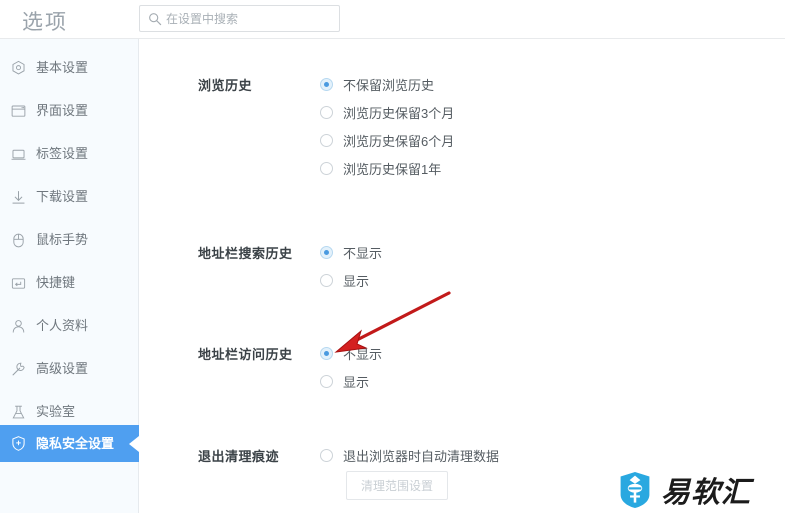  I want to click on section-label: 退出清理痕迹, so click(239, 456).